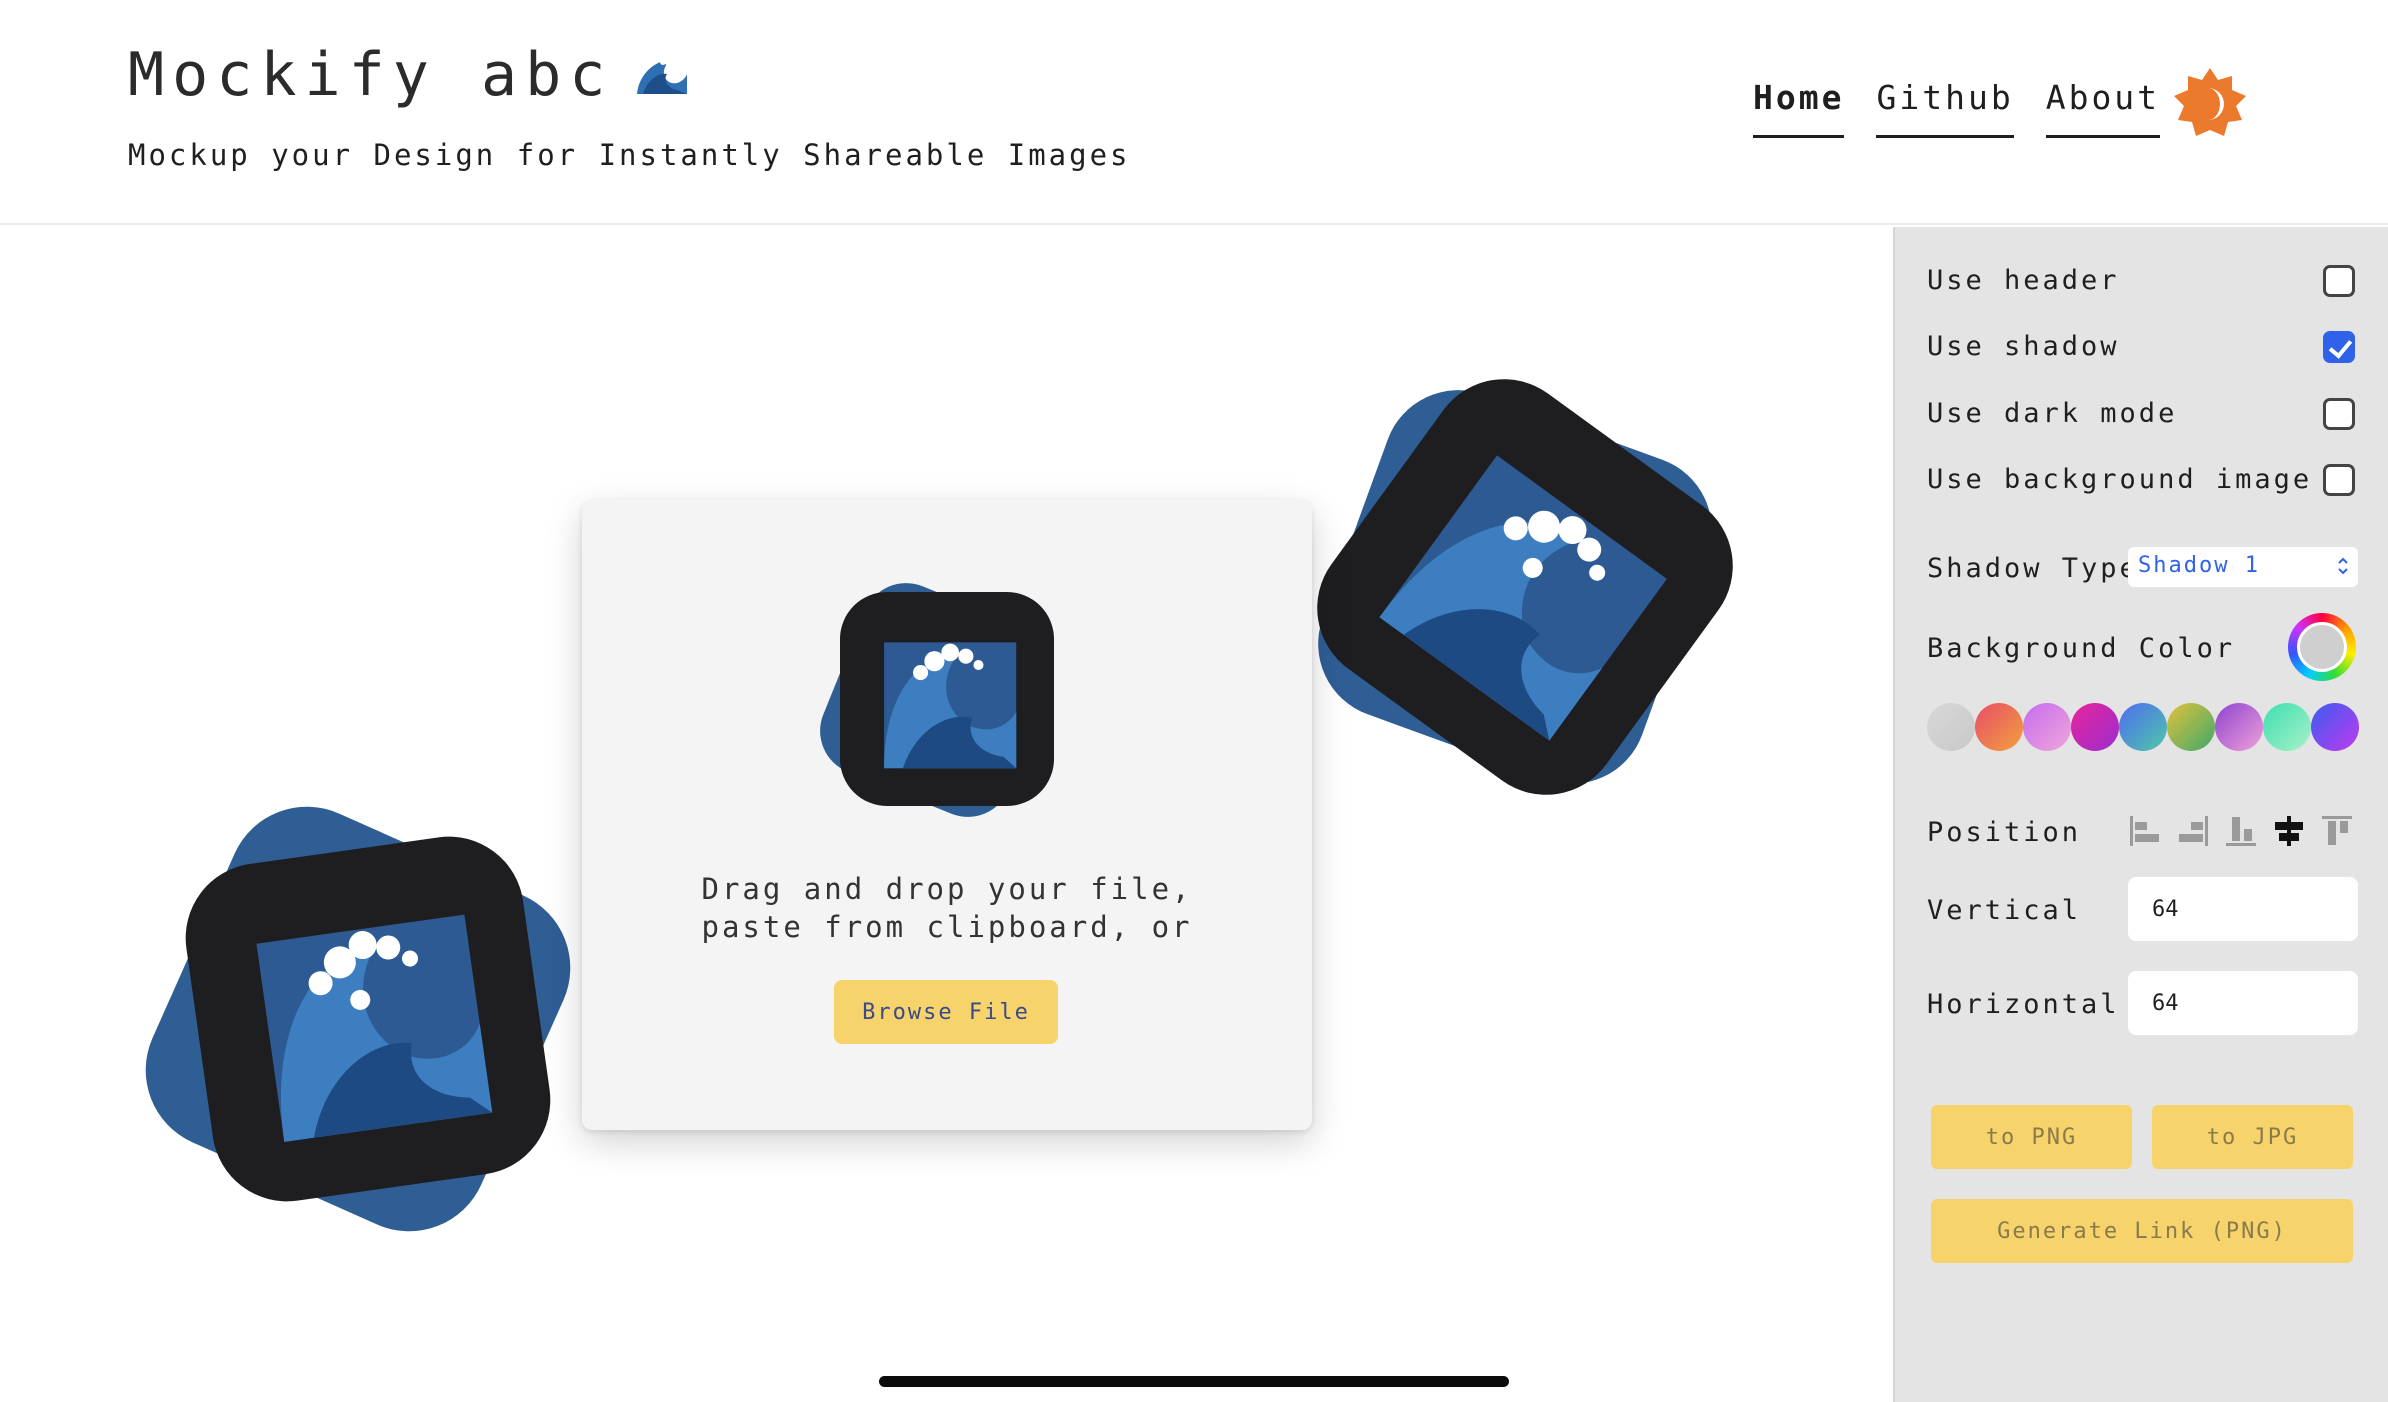  What do you see at coordinates (1951, 727) in the screenshot?
I see `swatch-gray` at bounding box center [1951, 727].